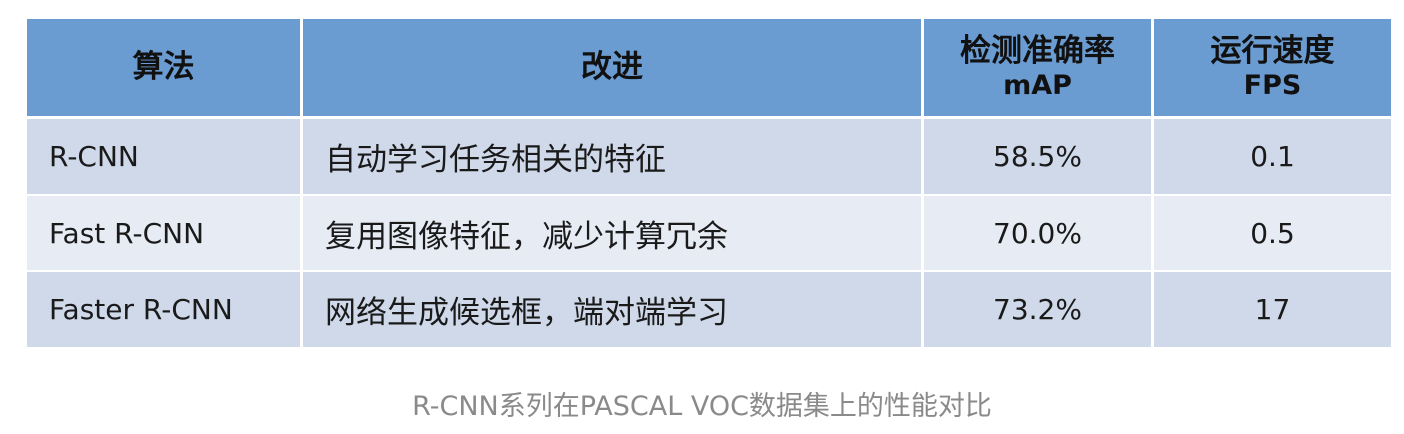 This screenshot has width=1404, height=434. What do you see at coordinates (1037, 234) in the screenshot?
I see `row-2-map: 70.0%` at bounding box center [1037, 234].